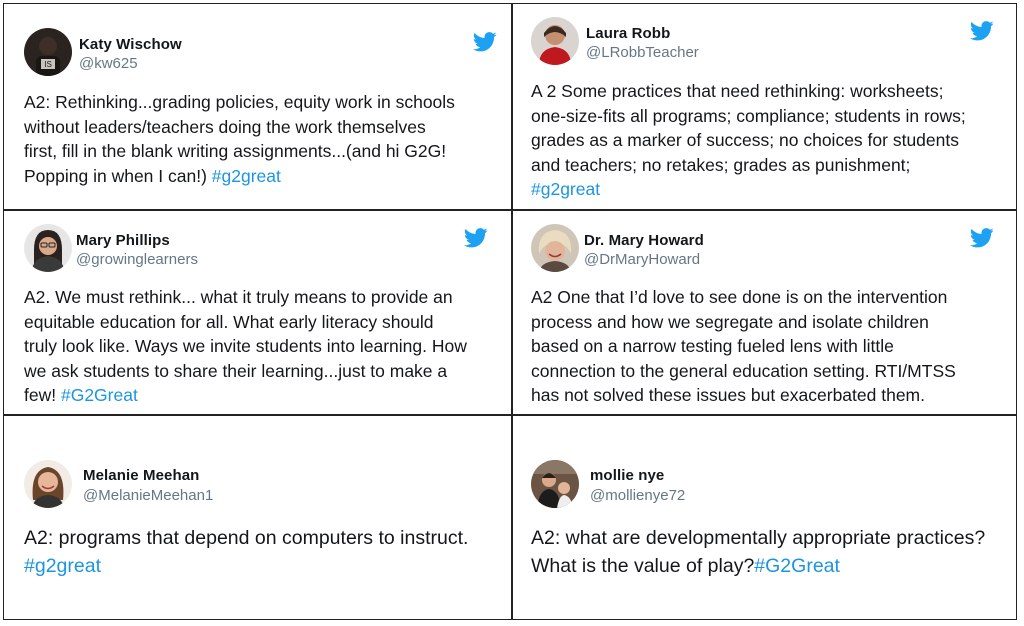 Image resolution: width=1024 pixels, height=626 pixels. What do you see at coordinates (148, 495) in the screenshot?
I see `user-handle: @MelanieMeehan1` at bounding box center [148, 495].